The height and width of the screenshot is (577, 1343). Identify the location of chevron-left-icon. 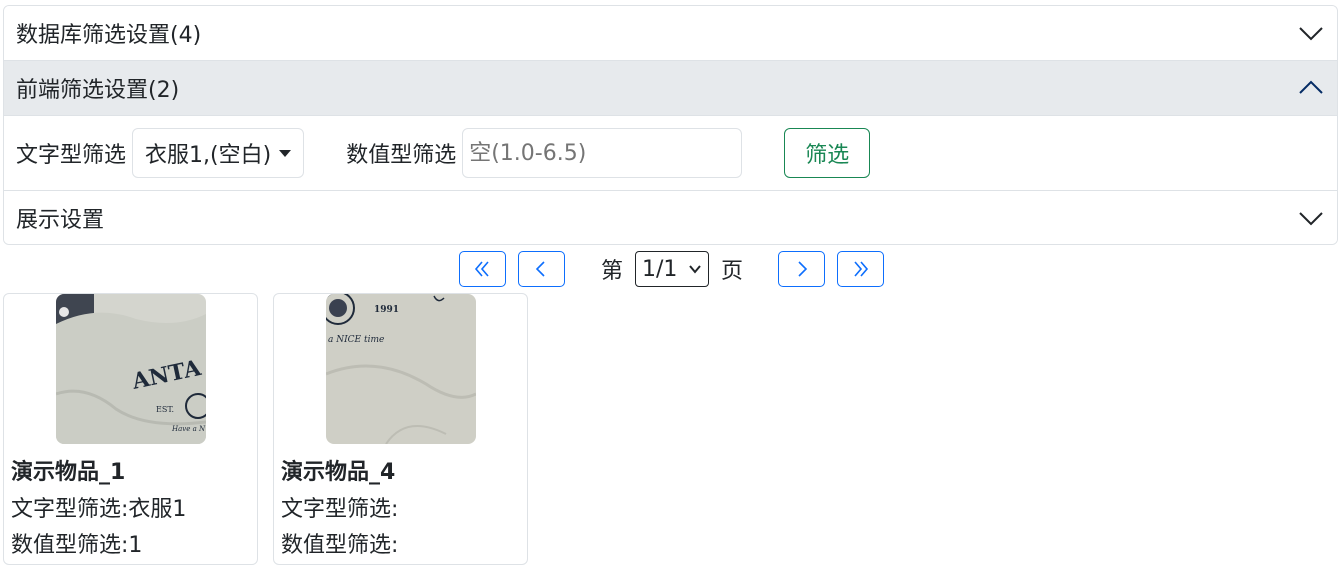
(541, 269).